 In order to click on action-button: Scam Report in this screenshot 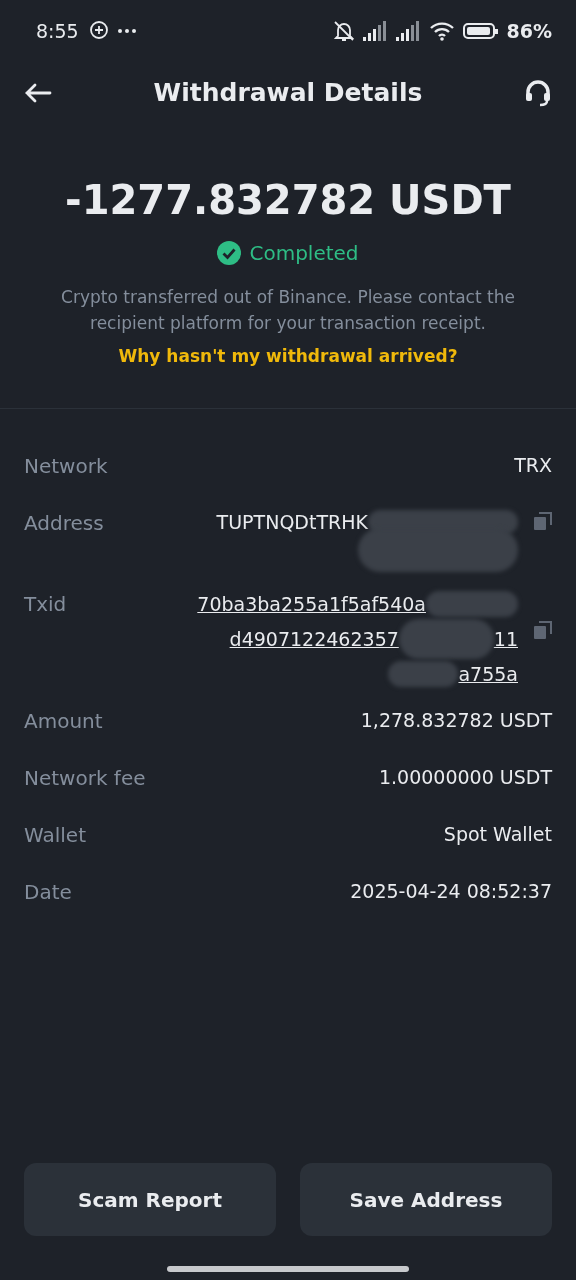, I will do `click(150, 1199)`.